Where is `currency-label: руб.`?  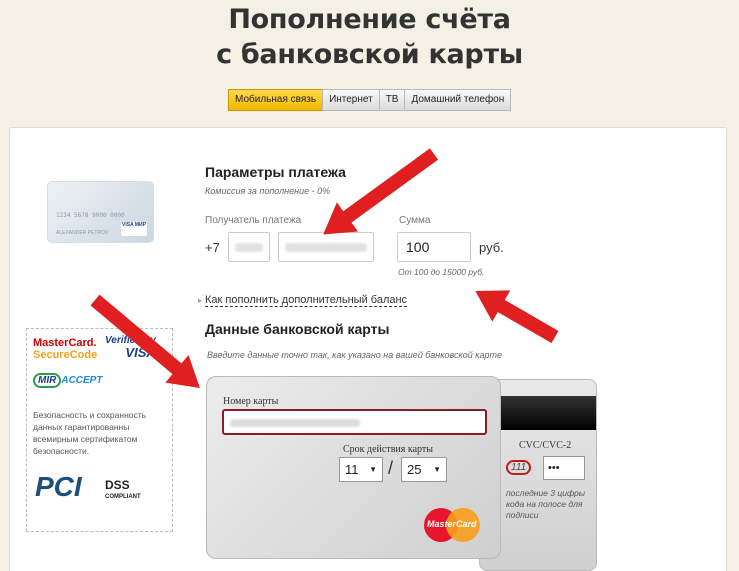
currency-label: руб. is located at coordinates (491, 247).